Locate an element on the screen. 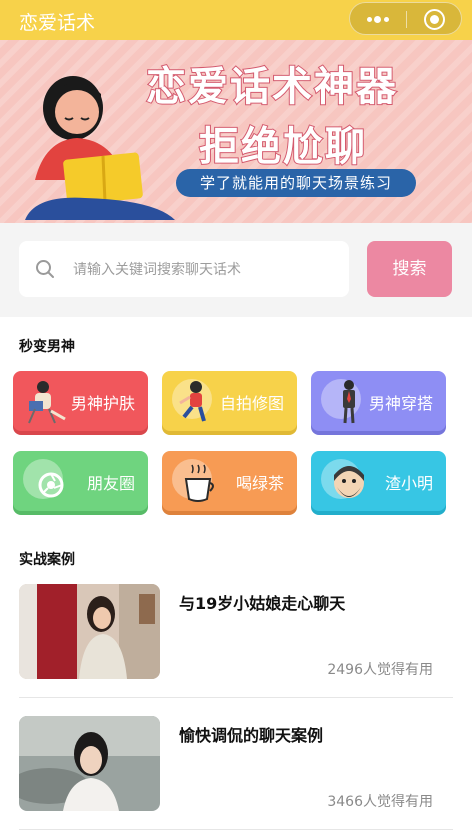 This screenshot has height=834, width=472. target-icon is located at coordinates (434, 19).